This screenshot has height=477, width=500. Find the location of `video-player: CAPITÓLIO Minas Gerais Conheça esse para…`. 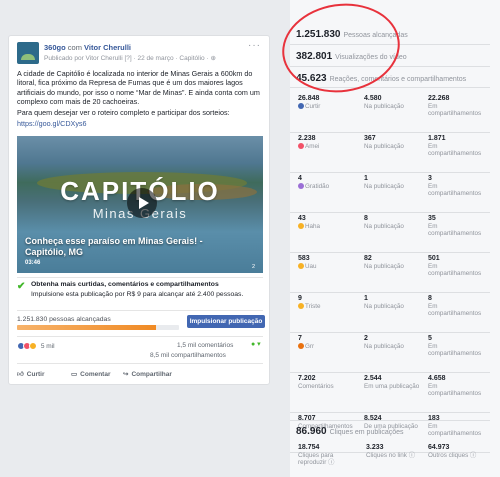

video-player: CAPITÓLIO Minas Gerais Conheça esse para… is located at coordinates (140, 204).